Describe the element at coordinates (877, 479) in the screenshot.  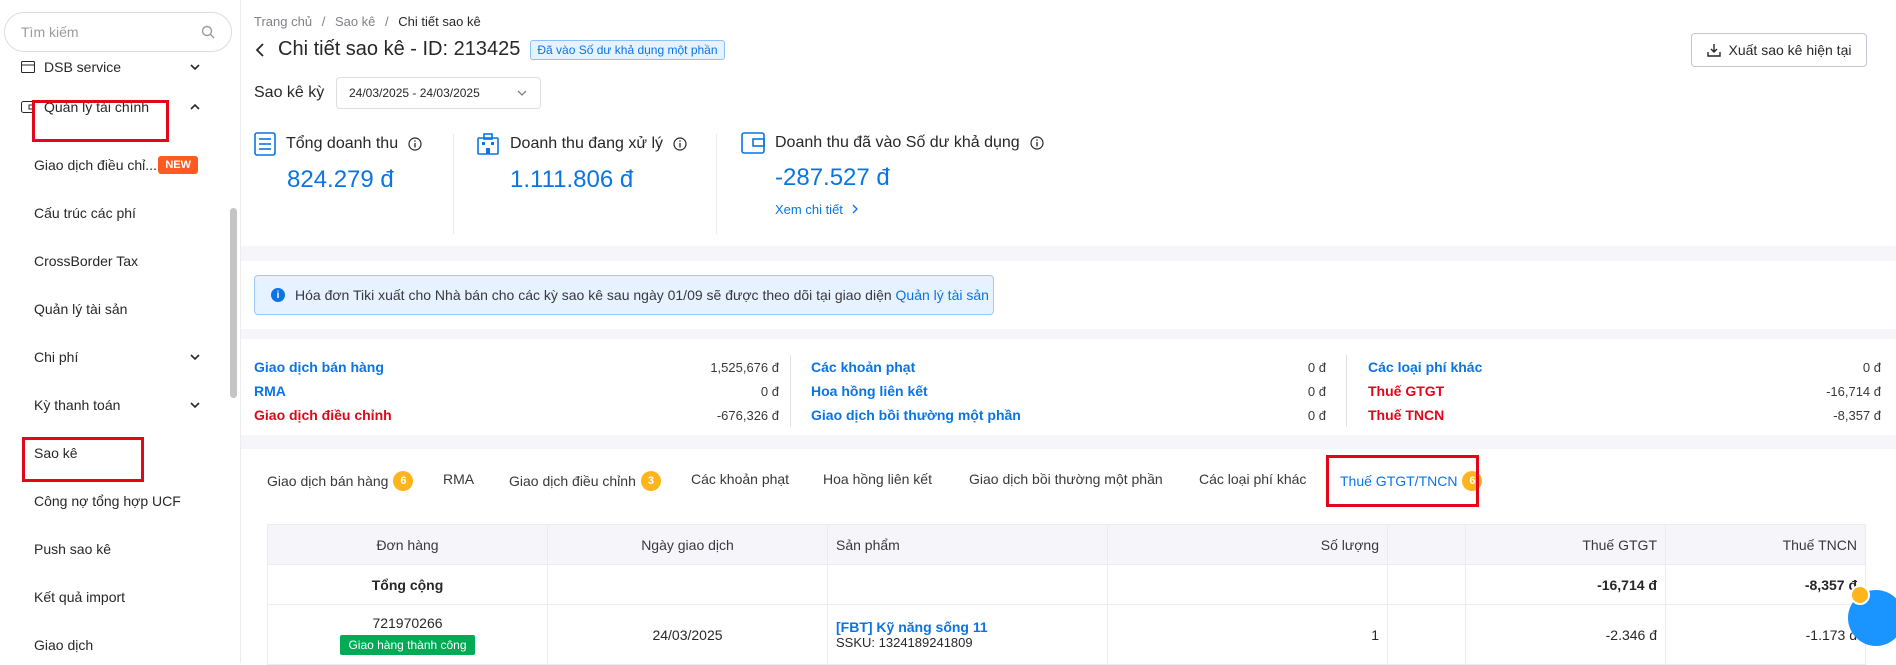
I see `tab-affiliate-commission: Hoa hồng liên kết` at that location.